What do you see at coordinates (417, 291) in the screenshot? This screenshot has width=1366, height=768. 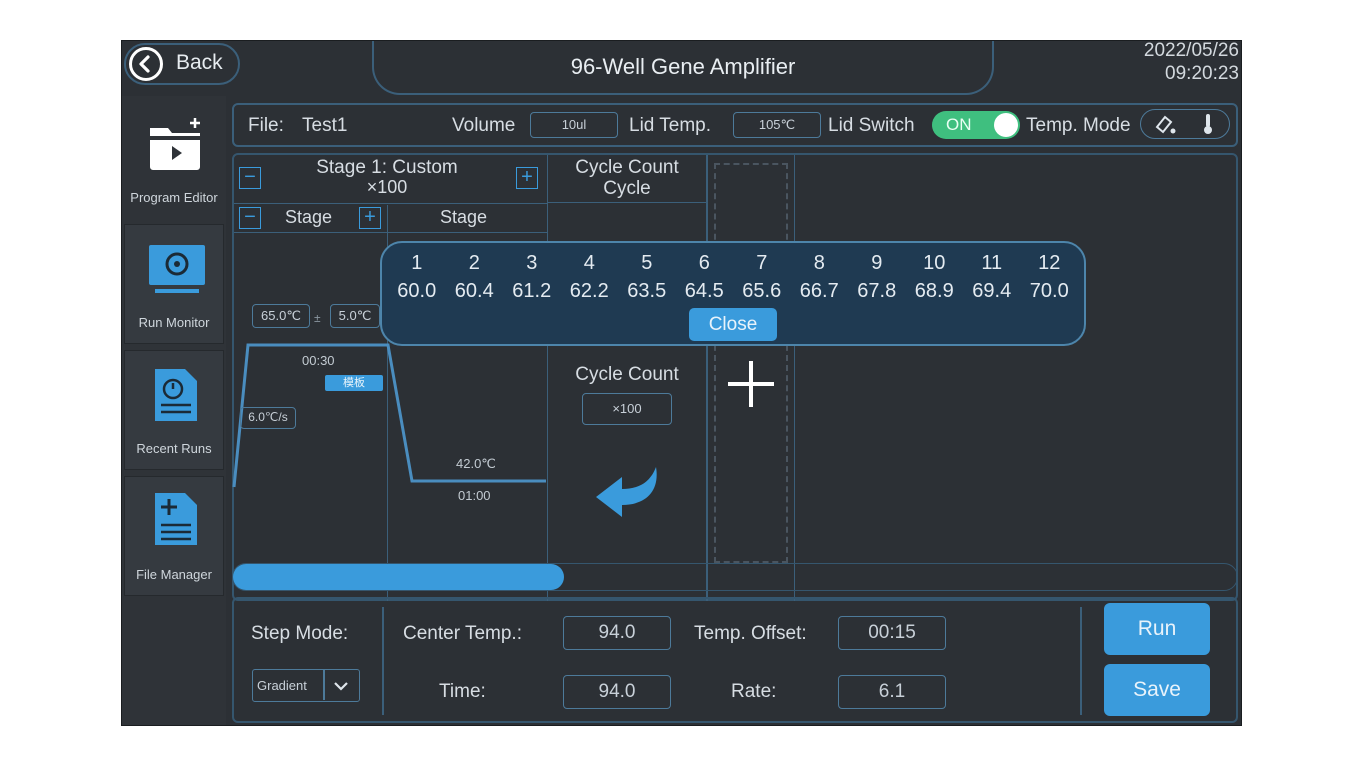 I see `gradient-well-temp: 60.0` at bounding box center [417, 291].